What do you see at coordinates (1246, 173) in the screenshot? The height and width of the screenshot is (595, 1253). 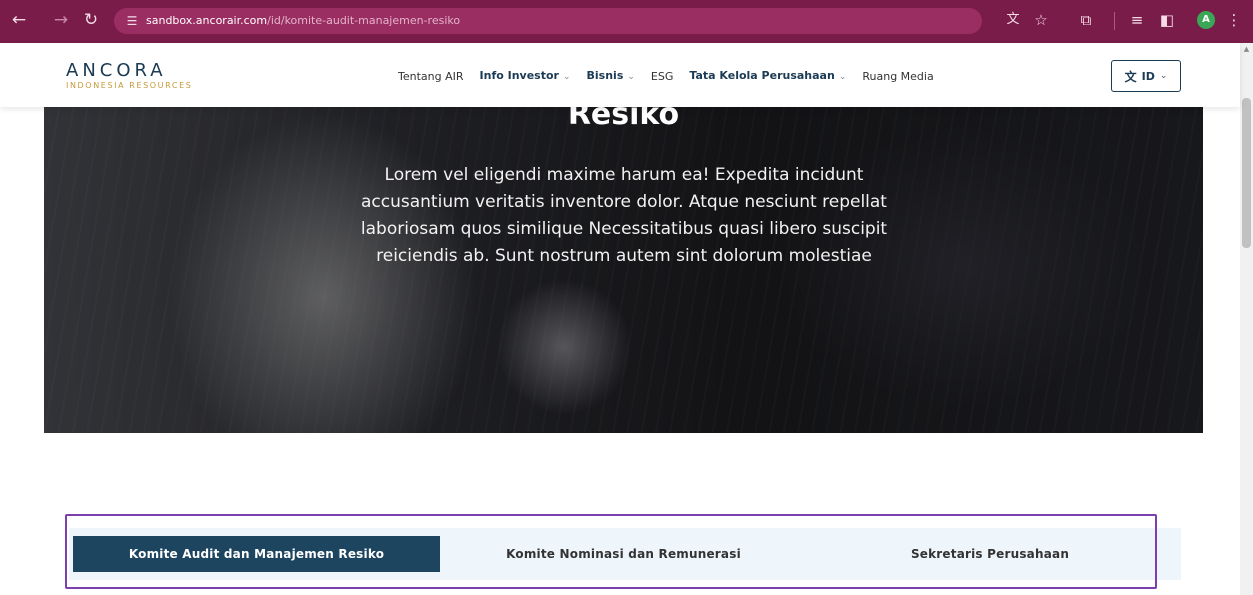 I see `scroll-thumb` at bounding box center [1246, 173].